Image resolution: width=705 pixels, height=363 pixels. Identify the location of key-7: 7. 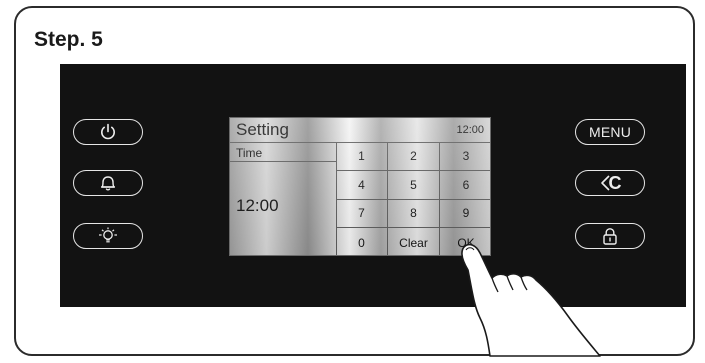
(362, 214).